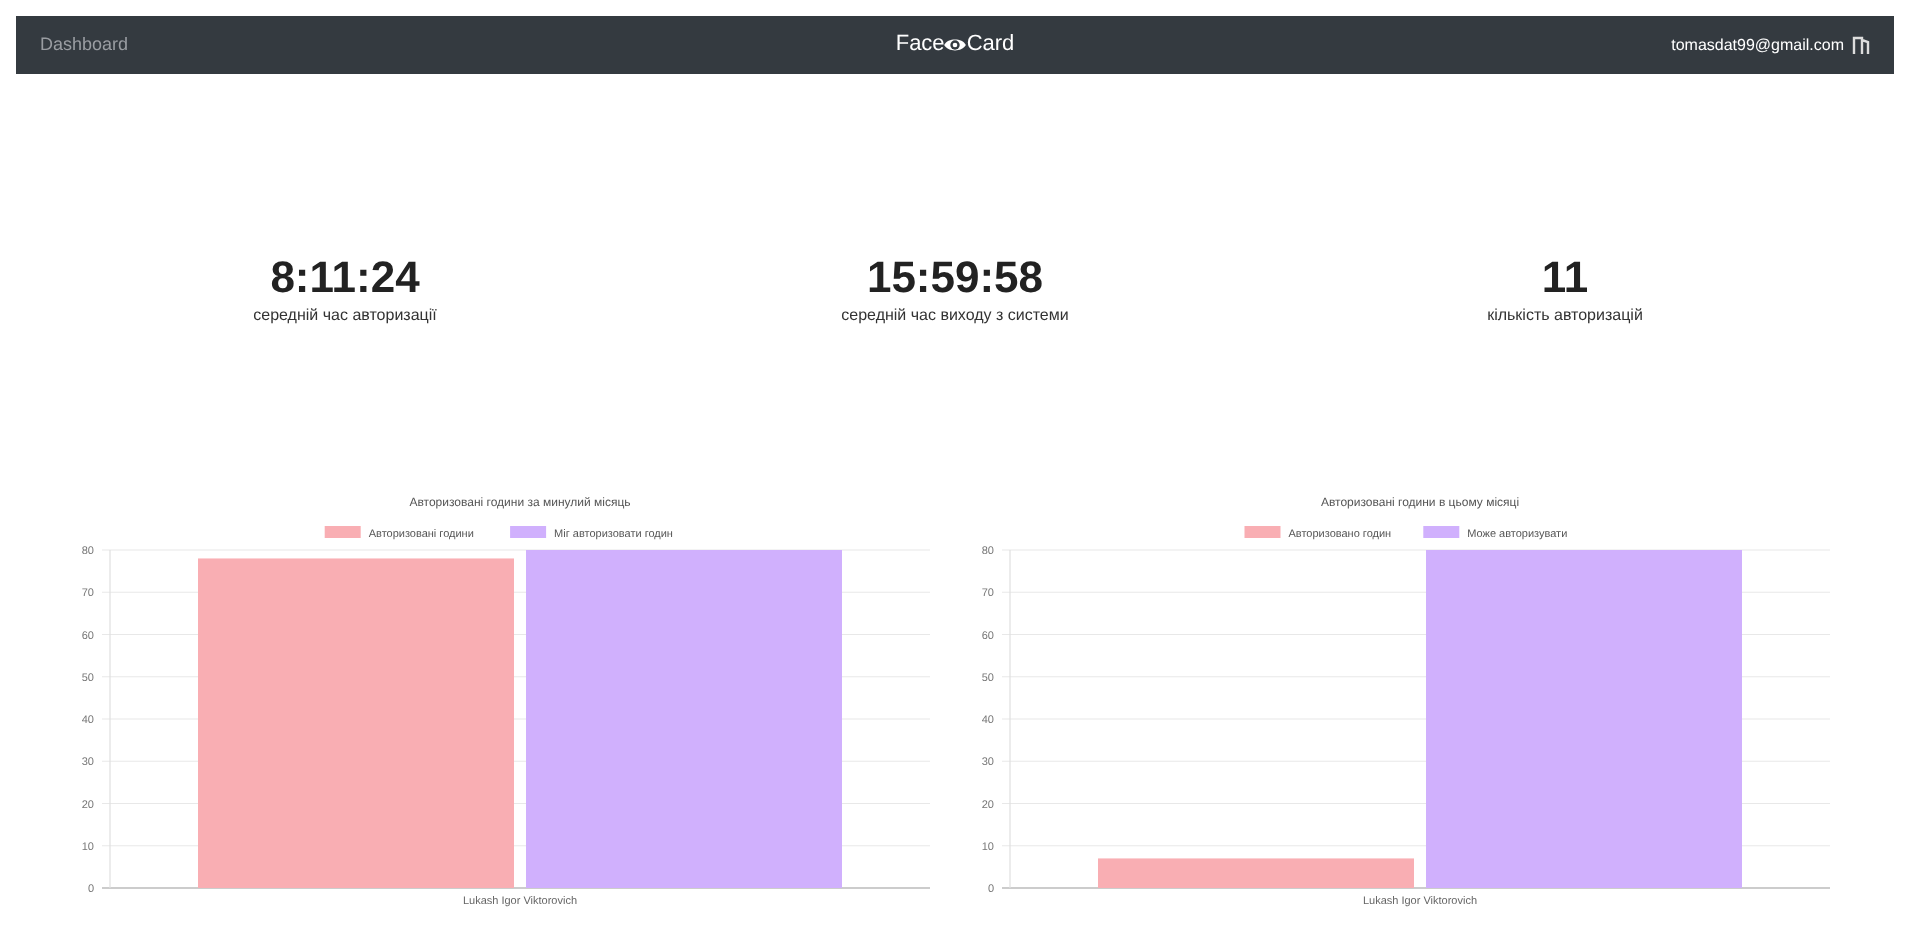  Describe the element at coordinates (1565, 316) in the screenshot. I see `stat-label: кількість авторизацій` at that location.